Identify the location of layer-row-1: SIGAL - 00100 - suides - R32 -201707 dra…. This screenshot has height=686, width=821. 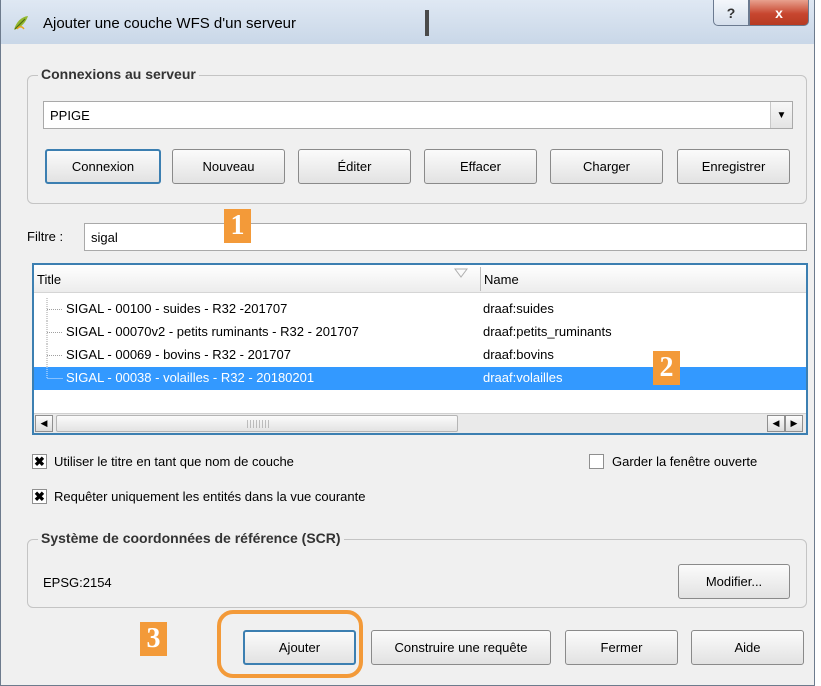
(420, 309).